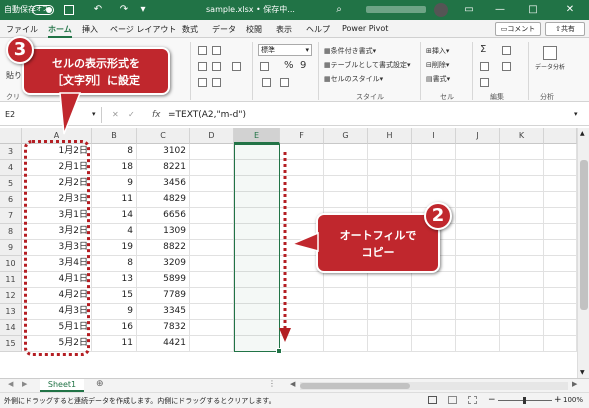 Image resolution: width=589 pixels, height=408 pixels. Describe the element at coordinates (434, 136) in the screenshot. I see `column-header-i: I` at that location.